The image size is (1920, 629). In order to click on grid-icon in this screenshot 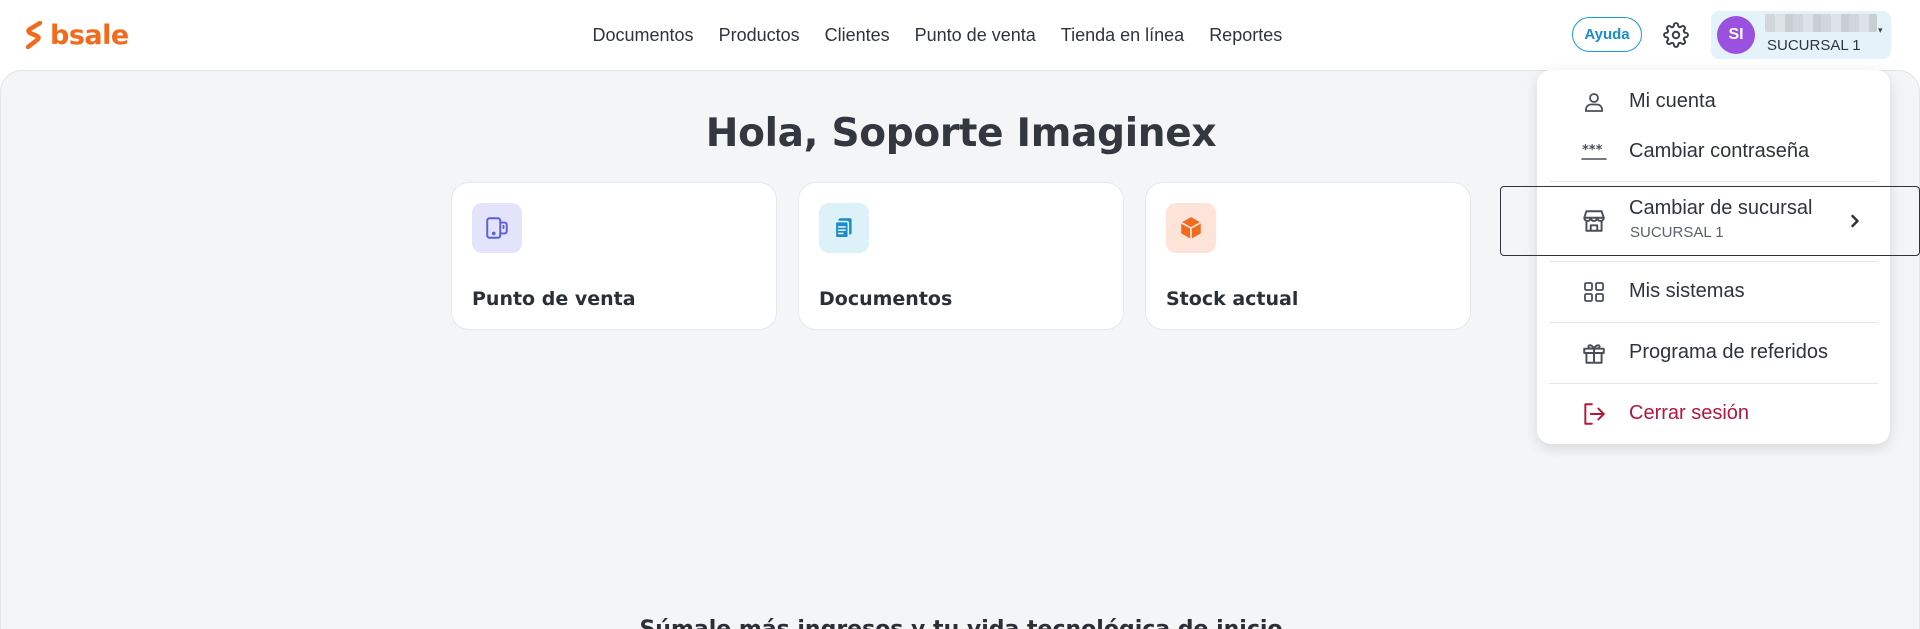, I will do `click(1594, 292)`.